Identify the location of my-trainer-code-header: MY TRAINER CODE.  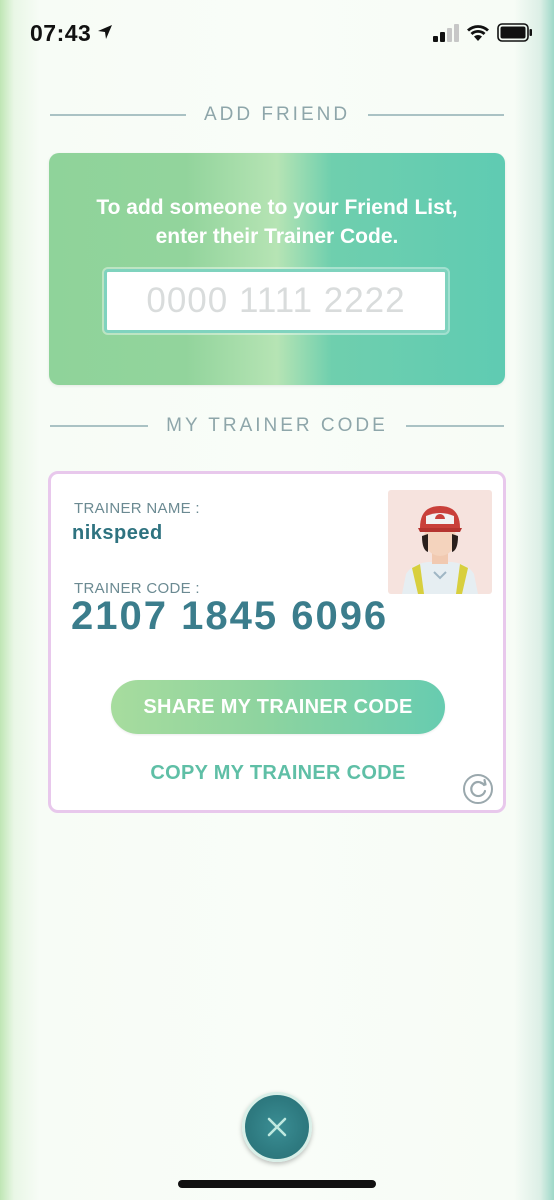
(277, 426).